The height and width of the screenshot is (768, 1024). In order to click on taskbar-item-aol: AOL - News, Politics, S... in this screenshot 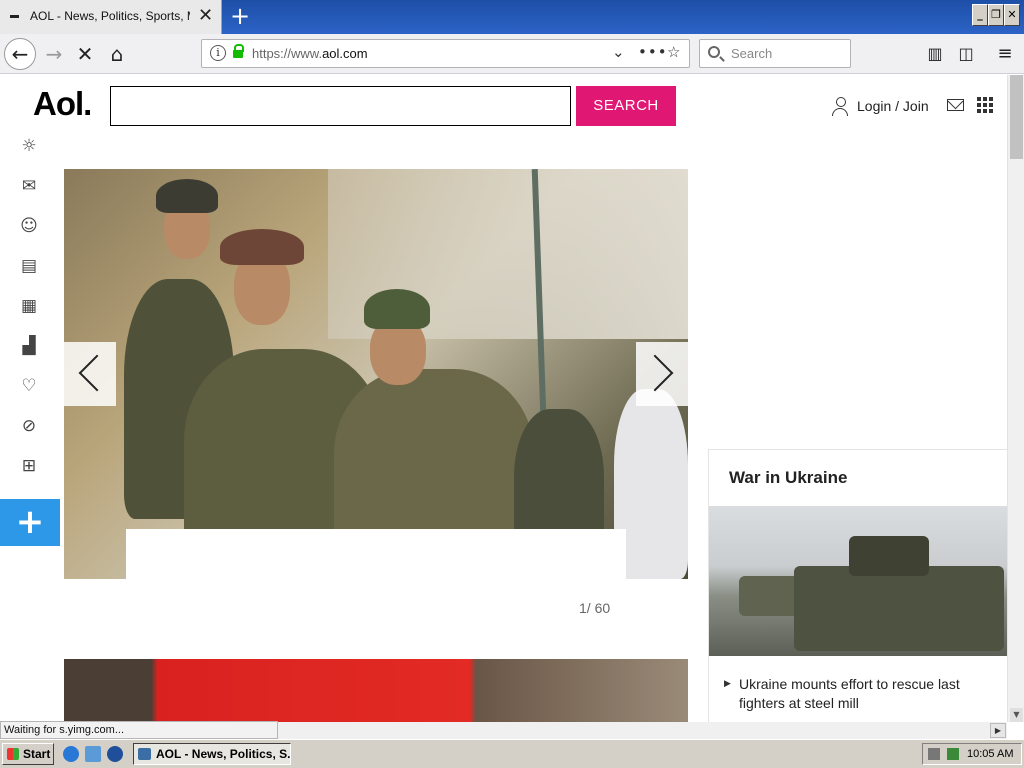, I will do `click(212, 754)`.